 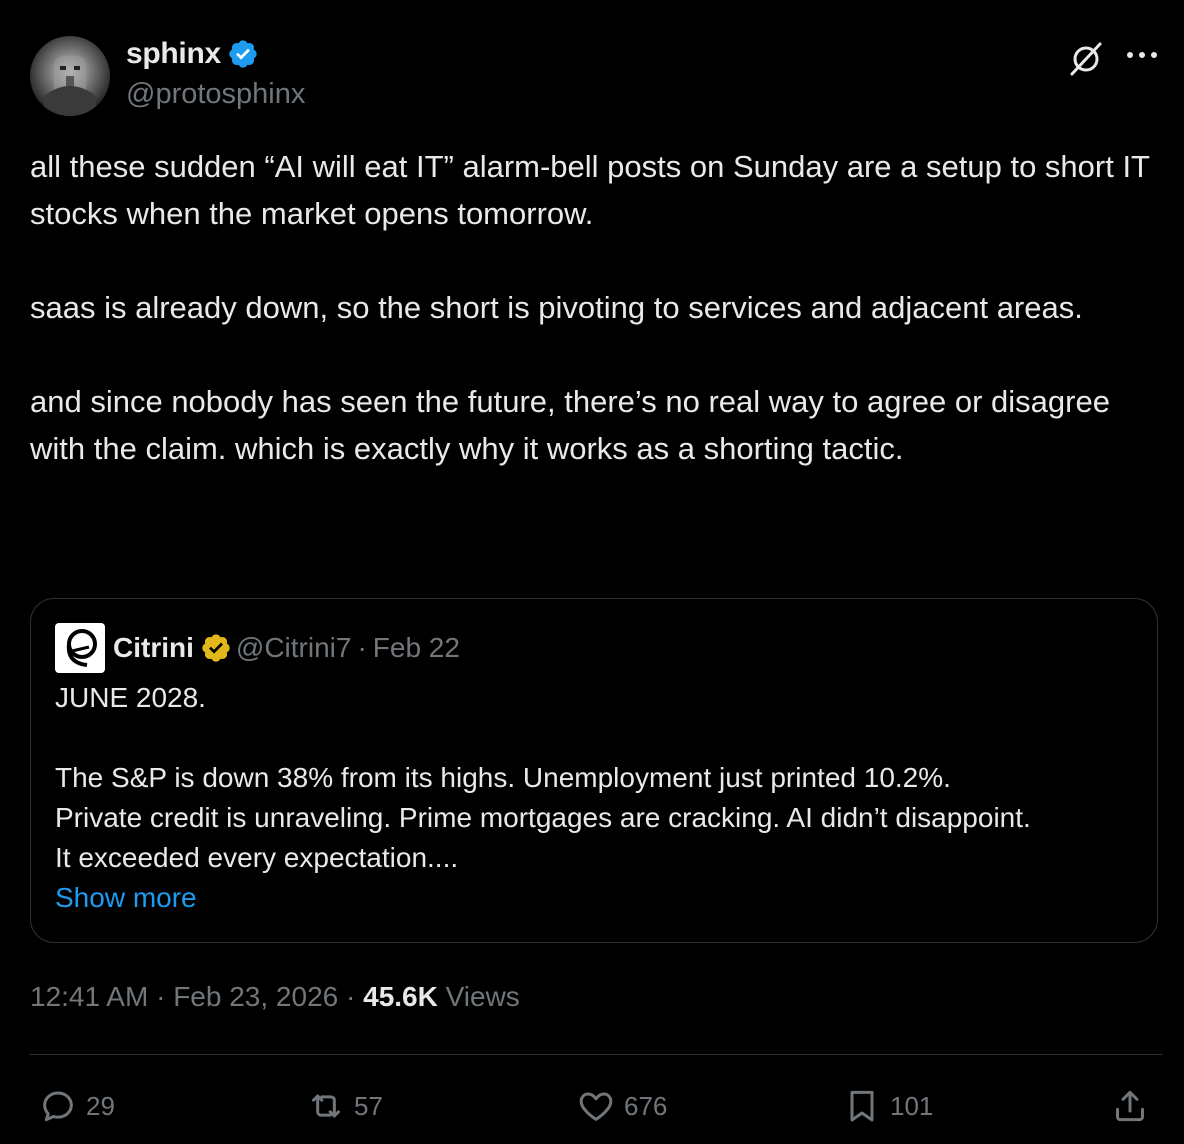 What do you see at coordinates (89, 996) in the screenshot?
I see `tweet-time: 12:41 AM` at bounding box center [89, 996].